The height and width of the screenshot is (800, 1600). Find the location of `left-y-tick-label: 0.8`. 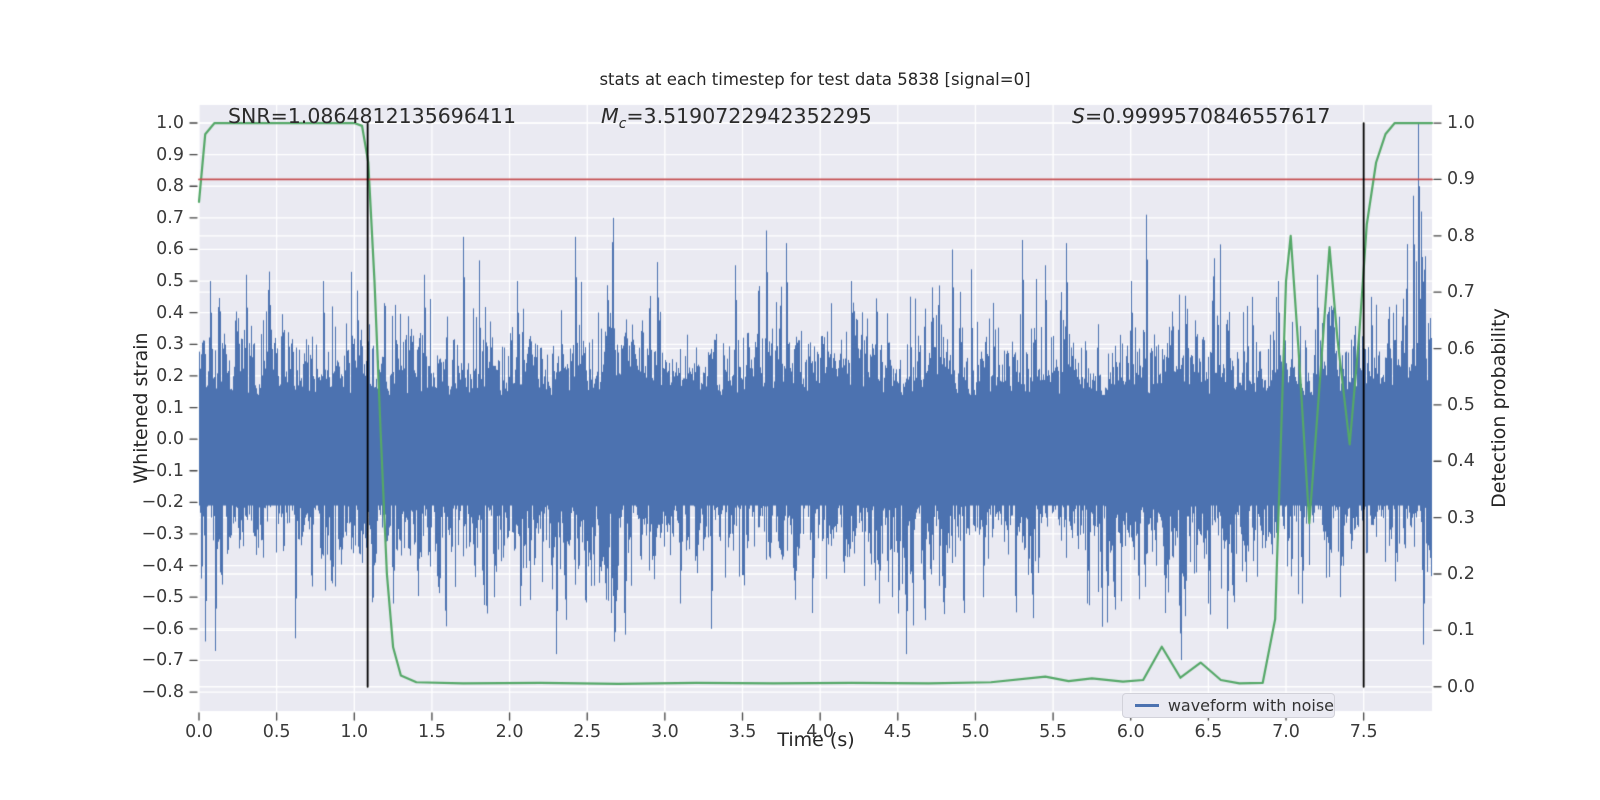

left-y-tick-label: 0.8 is located at coordinates (170, 186).